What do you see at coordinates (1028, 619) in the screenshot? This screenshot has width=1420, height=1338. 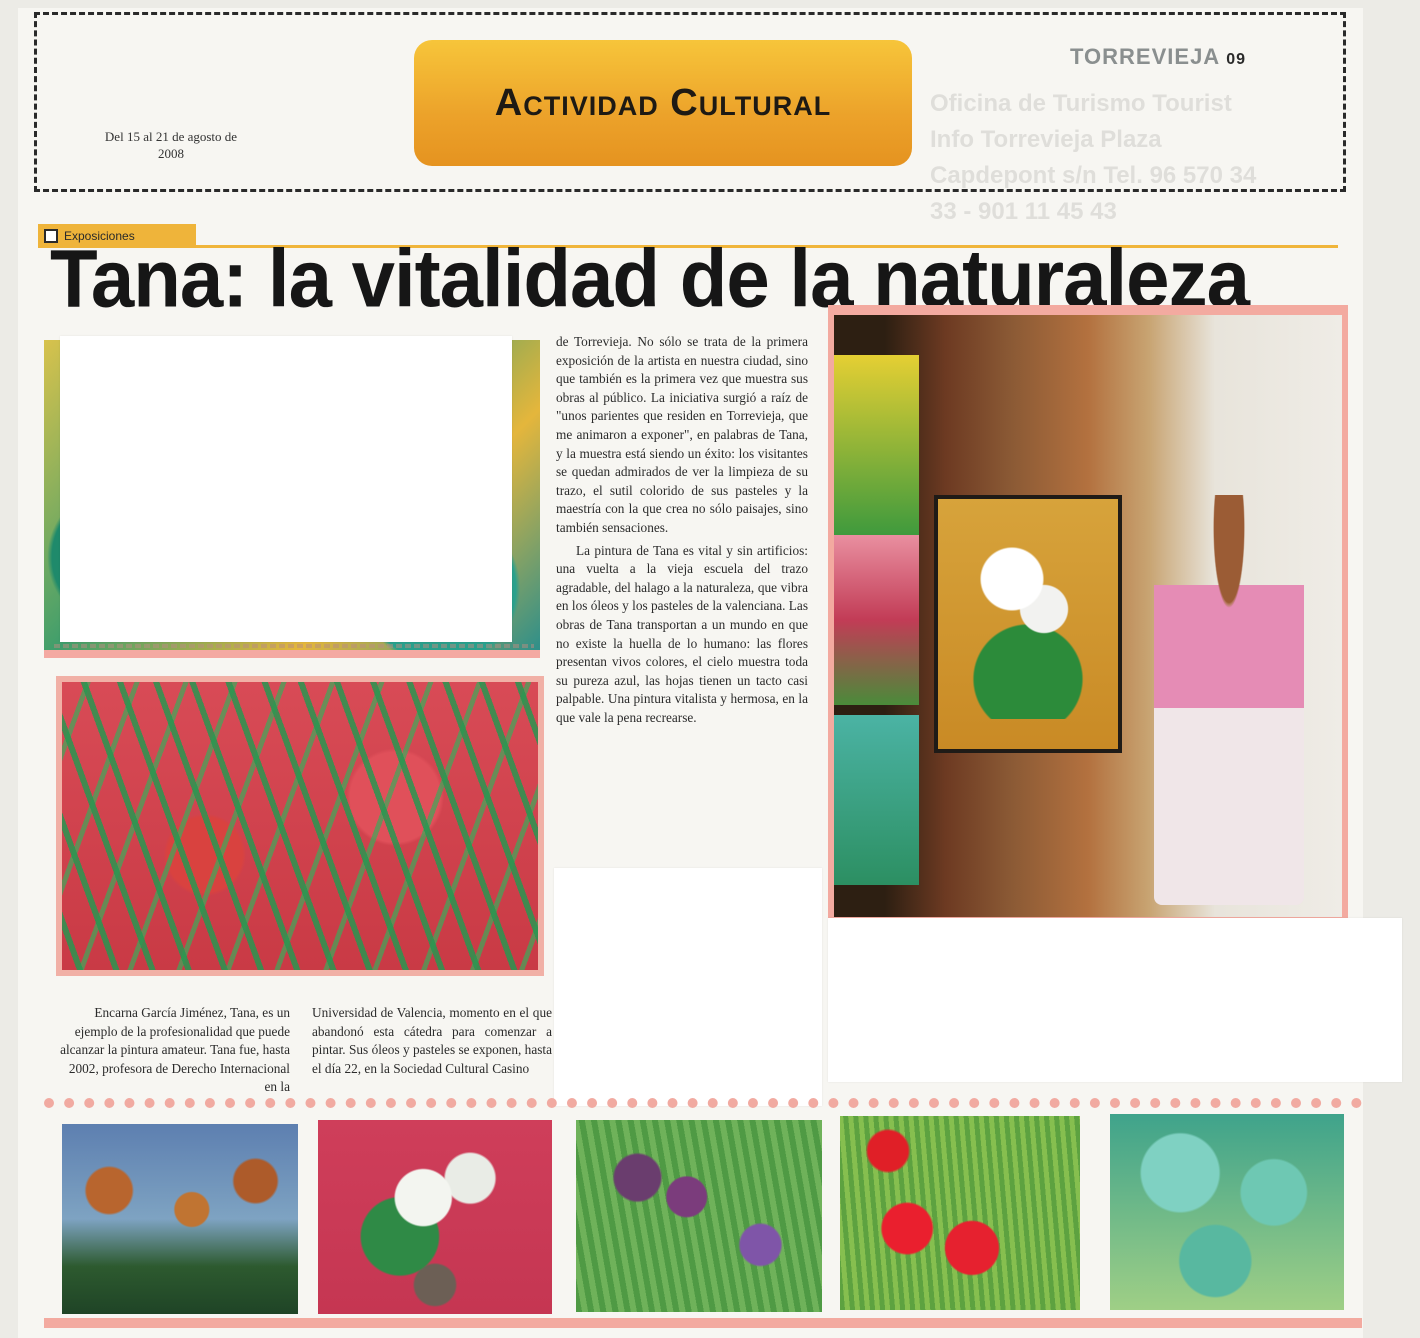 I see `calla-lily-motif` at bounding box center [1028, 619].